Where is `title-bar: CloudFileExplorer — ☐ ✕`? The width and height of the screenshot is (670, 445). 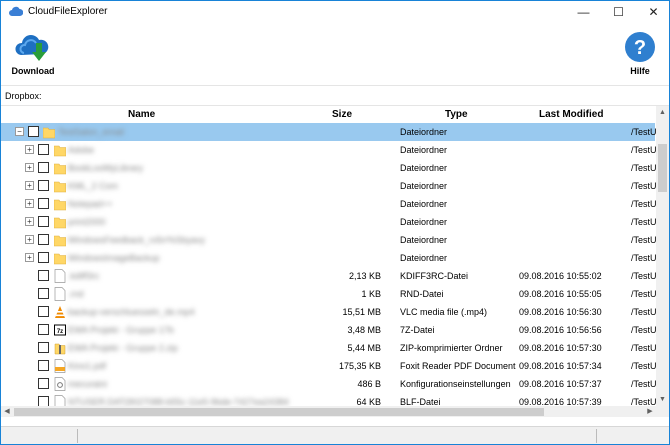 title-bar: CloudFileExplorer — ☐ ✕ is located at coordinates (335, 12).